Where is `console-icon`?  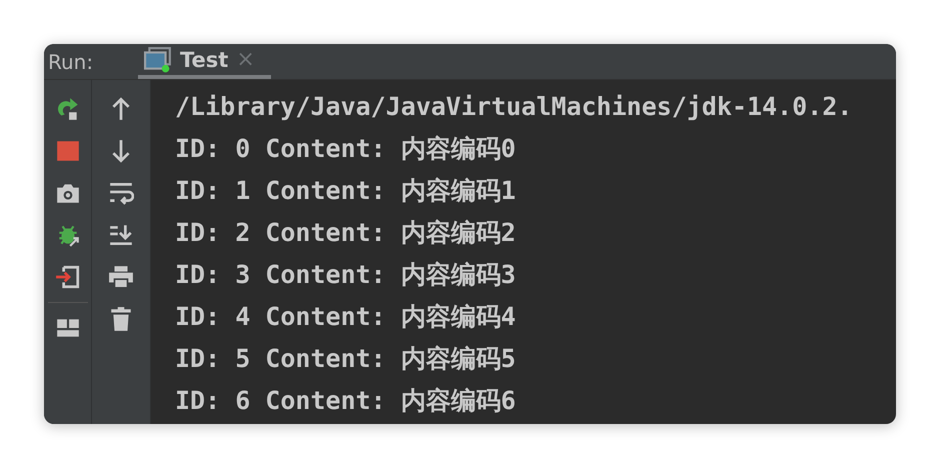
console-icon is located at coordinates (158, 59).